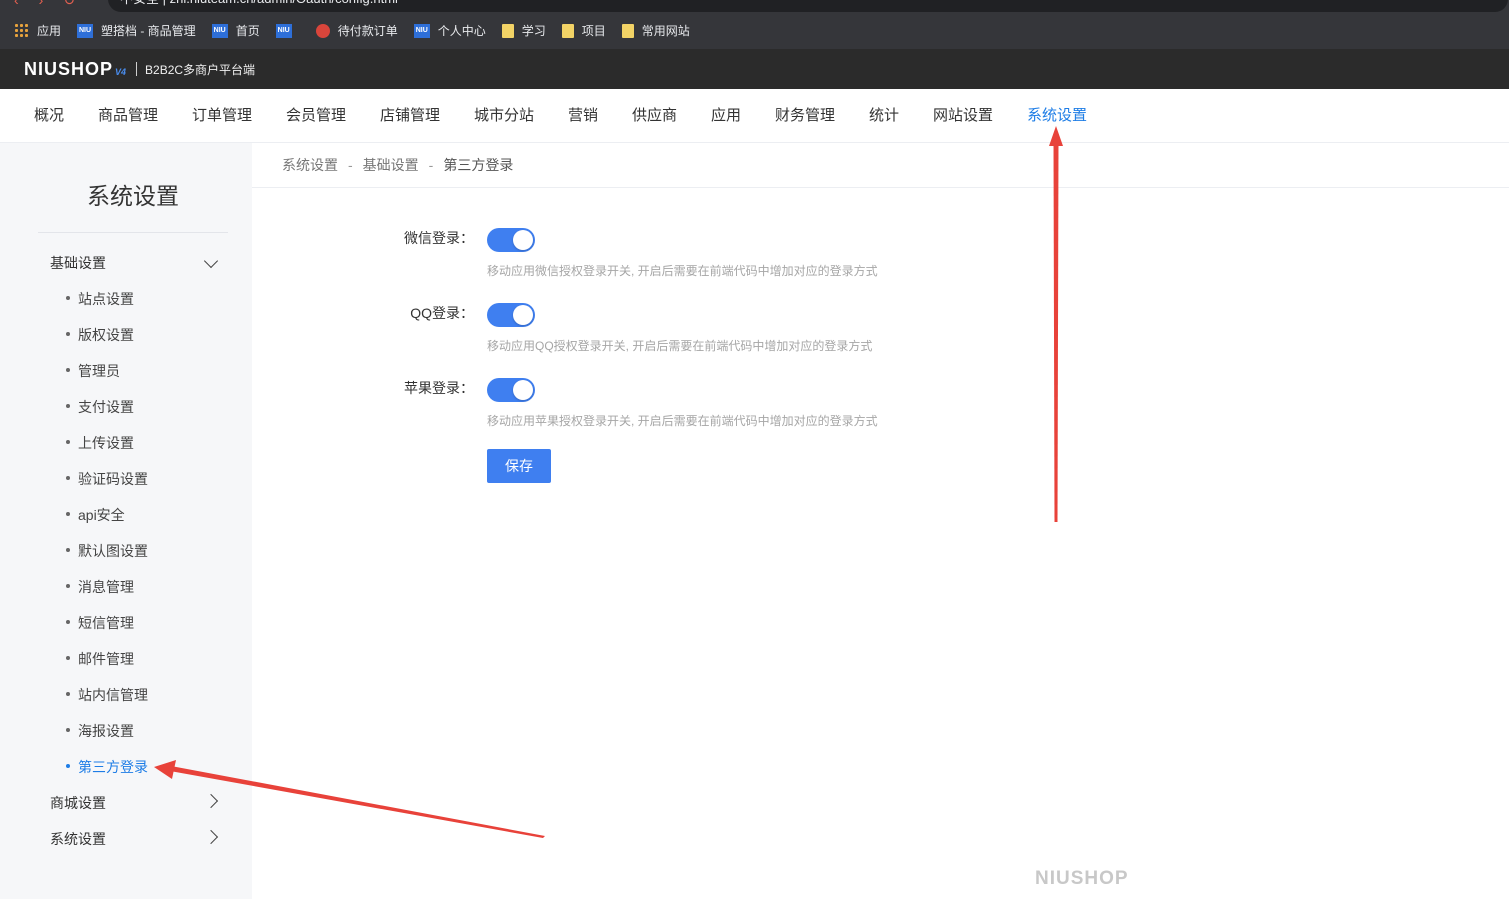 The width and height of the screenshot is (1509, 899). I want to click on save-button: 保存, so click(519, 466).